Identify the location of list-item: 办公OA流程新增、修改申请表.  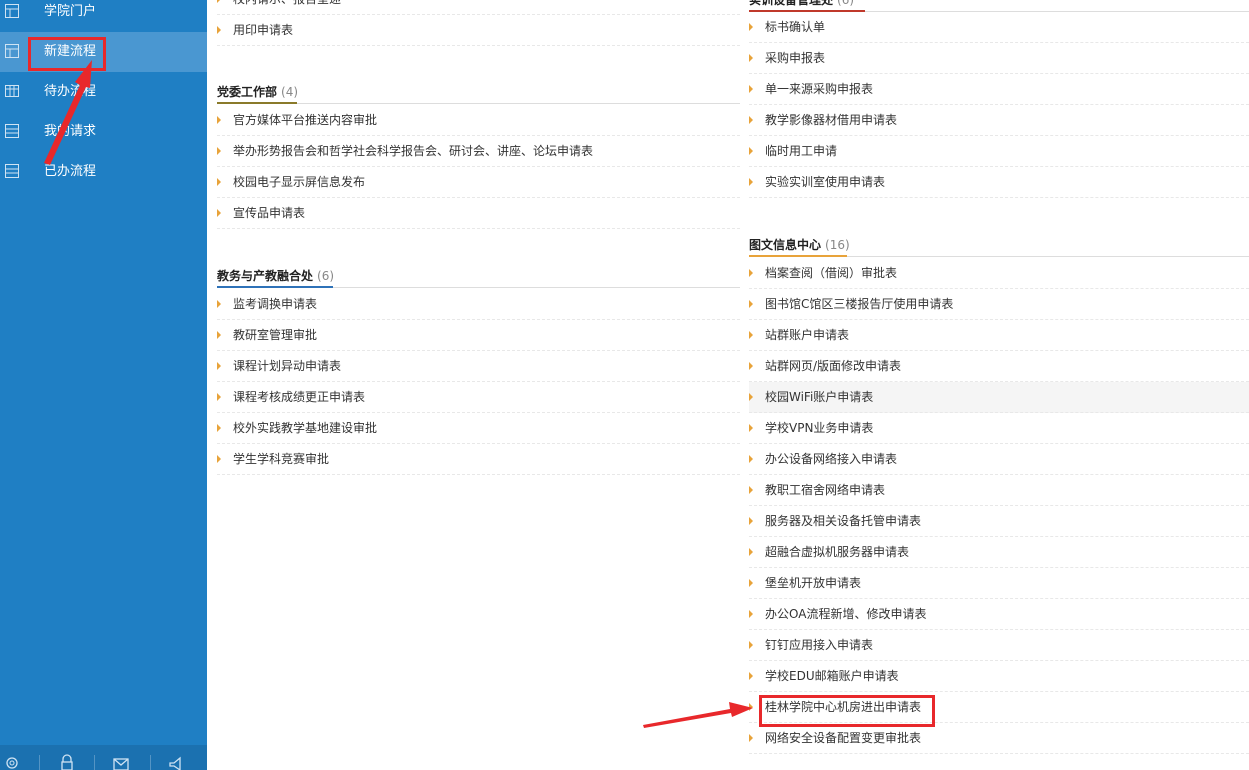
(999, 614).